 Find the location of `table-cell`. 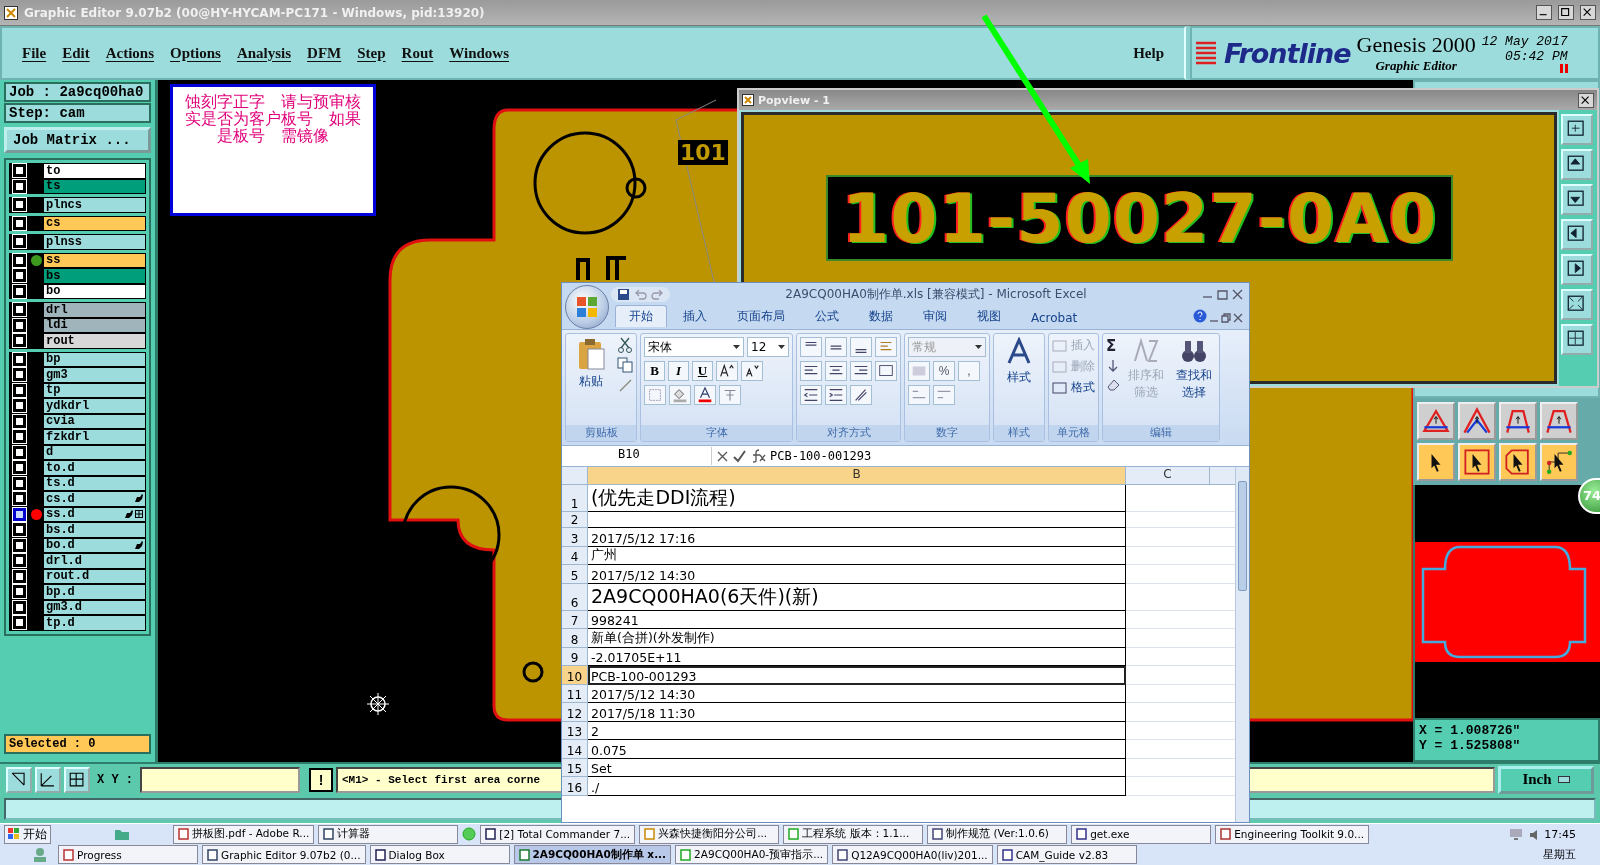

table-cell is located at coordinates (857, 520).